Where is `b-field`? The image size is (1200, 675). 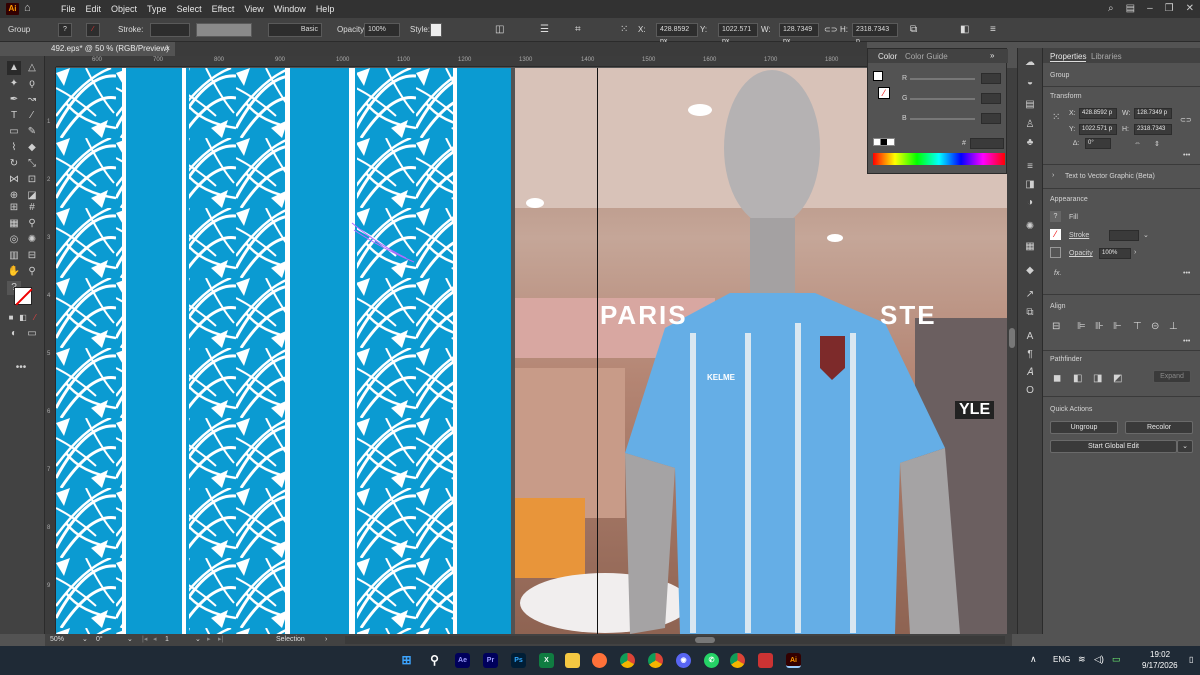 b-field is located at coordinates (991, 118).